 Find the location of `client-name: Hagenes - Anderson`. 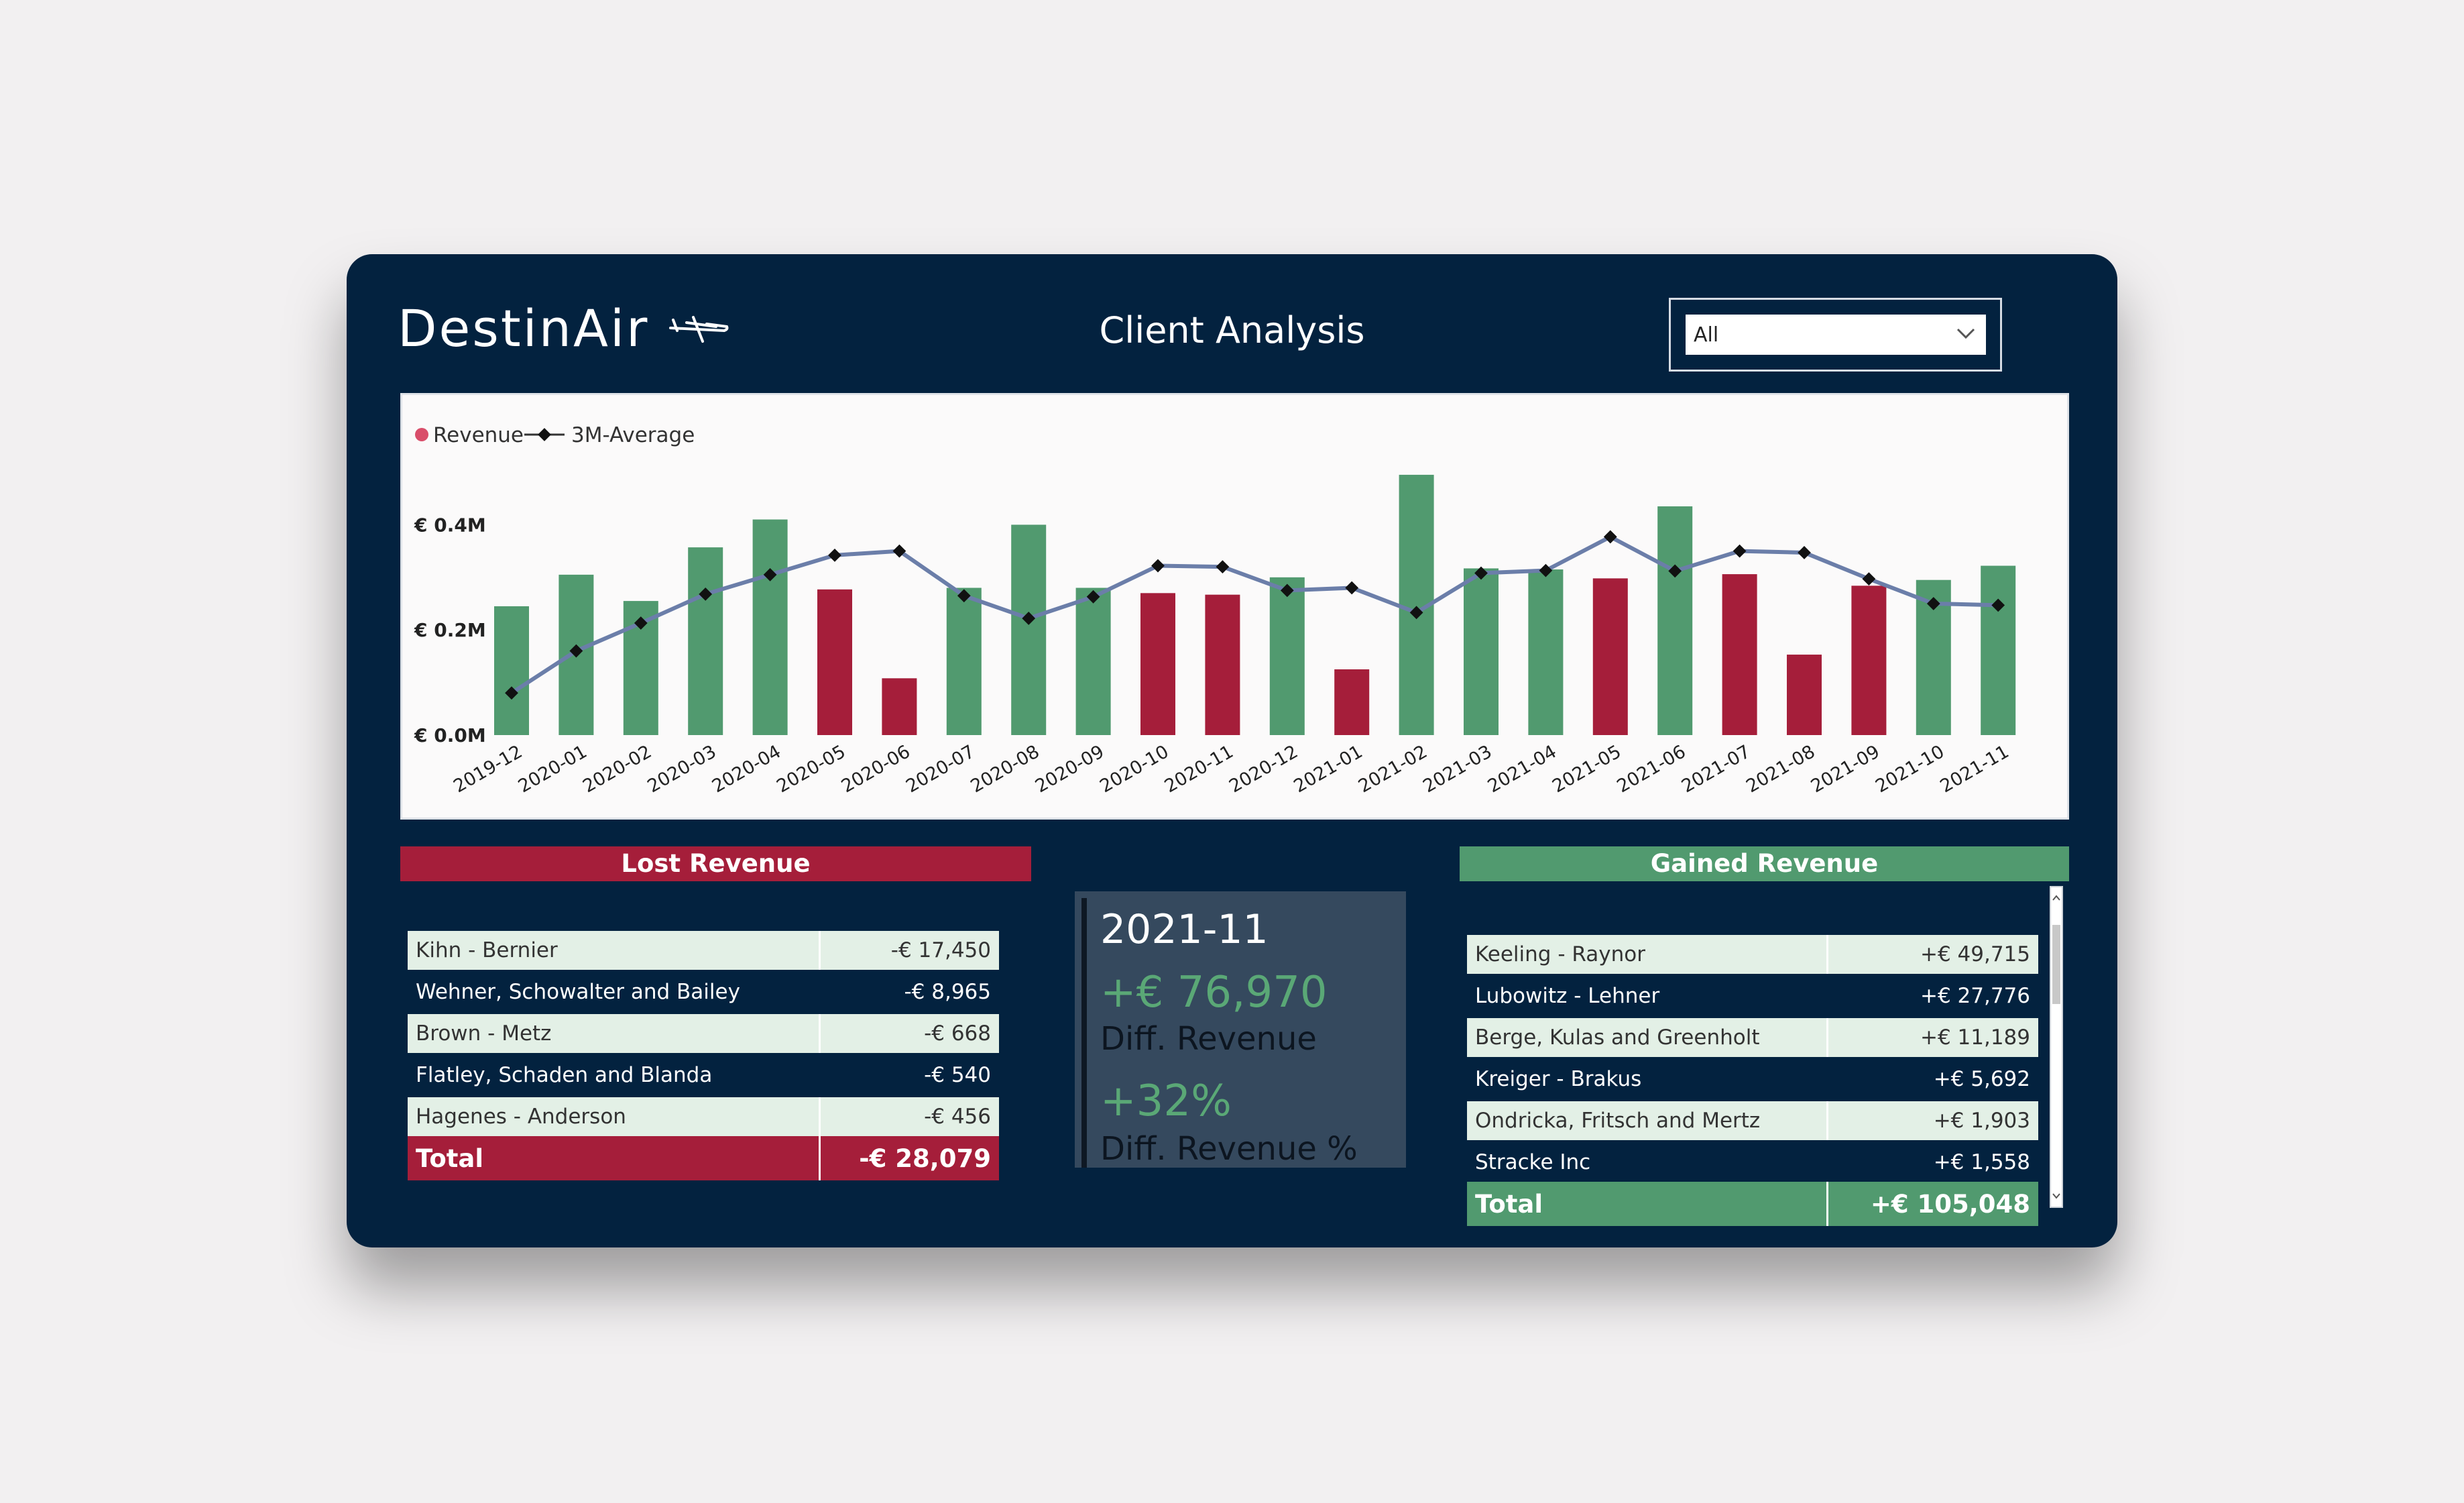

client-name: Hagenes - Anderson is located at coordinates (614, 1117).